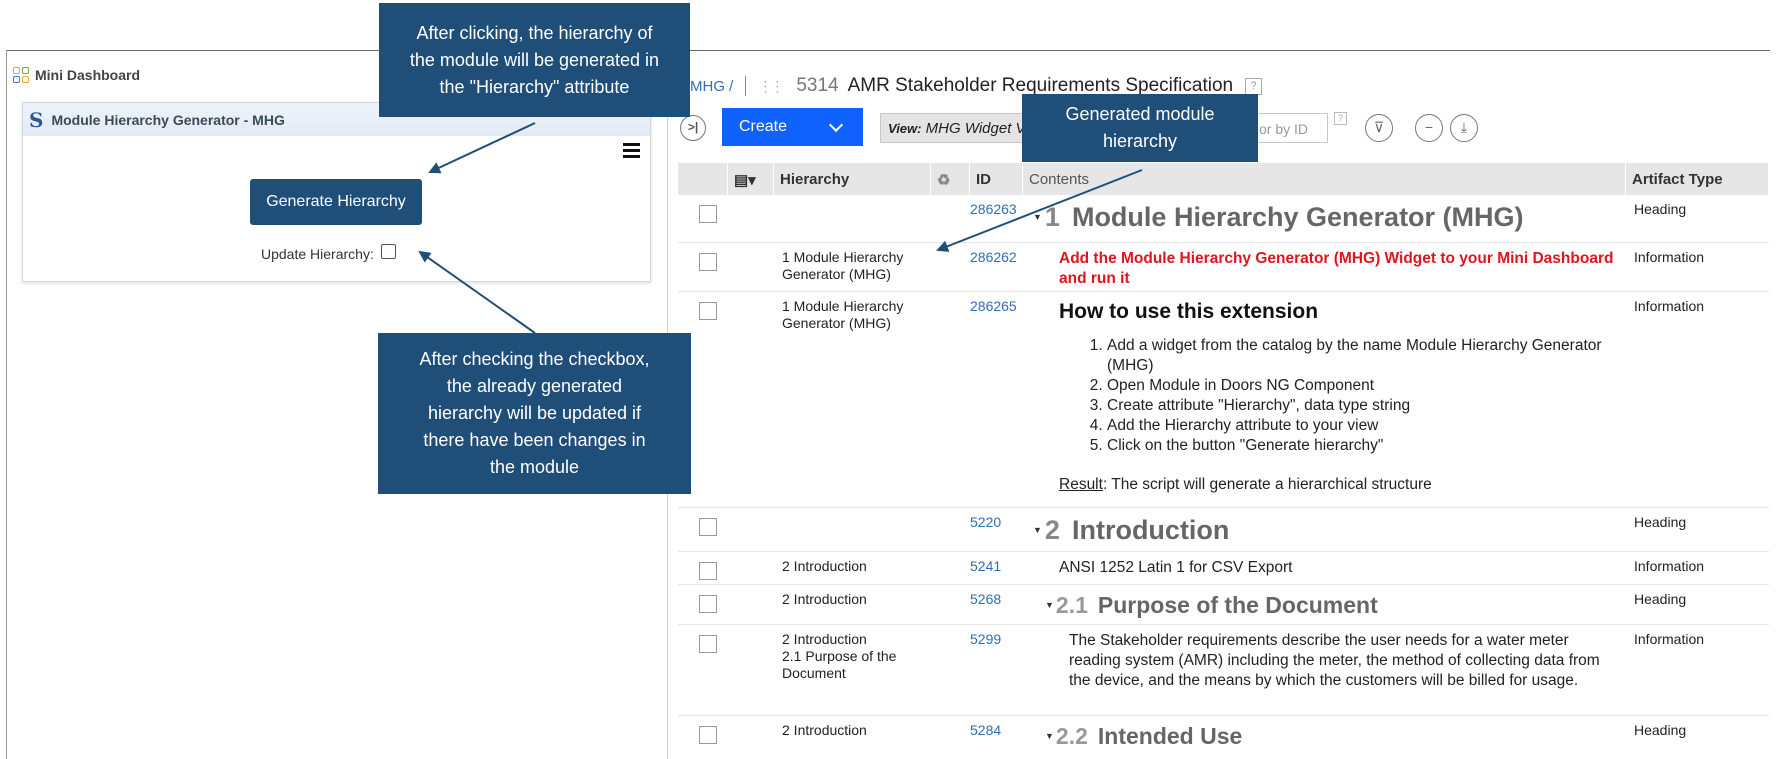 This screenshot has width=1787, height=759. I want to click on artifact-id-link: 286263, so click(996, 218).